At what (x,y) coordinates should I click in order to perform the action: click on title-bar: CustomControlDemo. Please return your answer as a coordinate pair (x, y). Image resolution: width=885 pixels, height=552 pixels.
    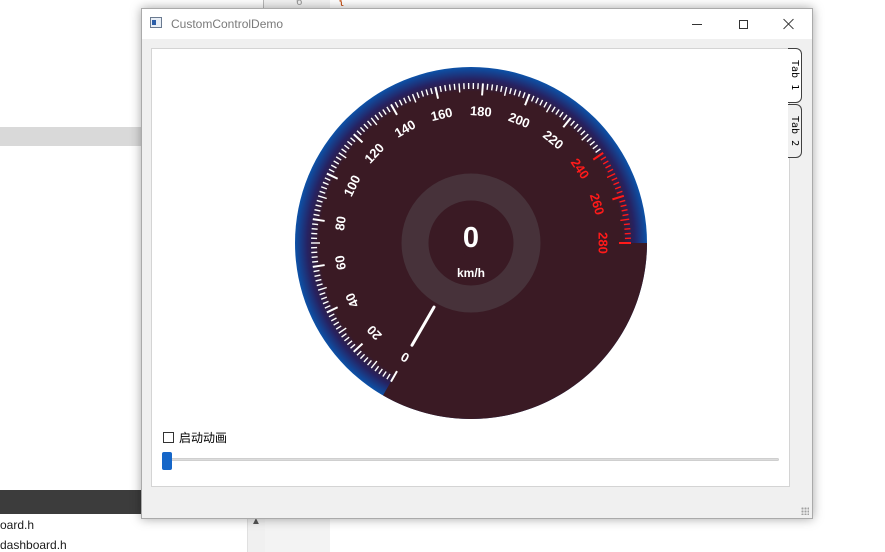
    Looking at the image, I should click on (477, 24).